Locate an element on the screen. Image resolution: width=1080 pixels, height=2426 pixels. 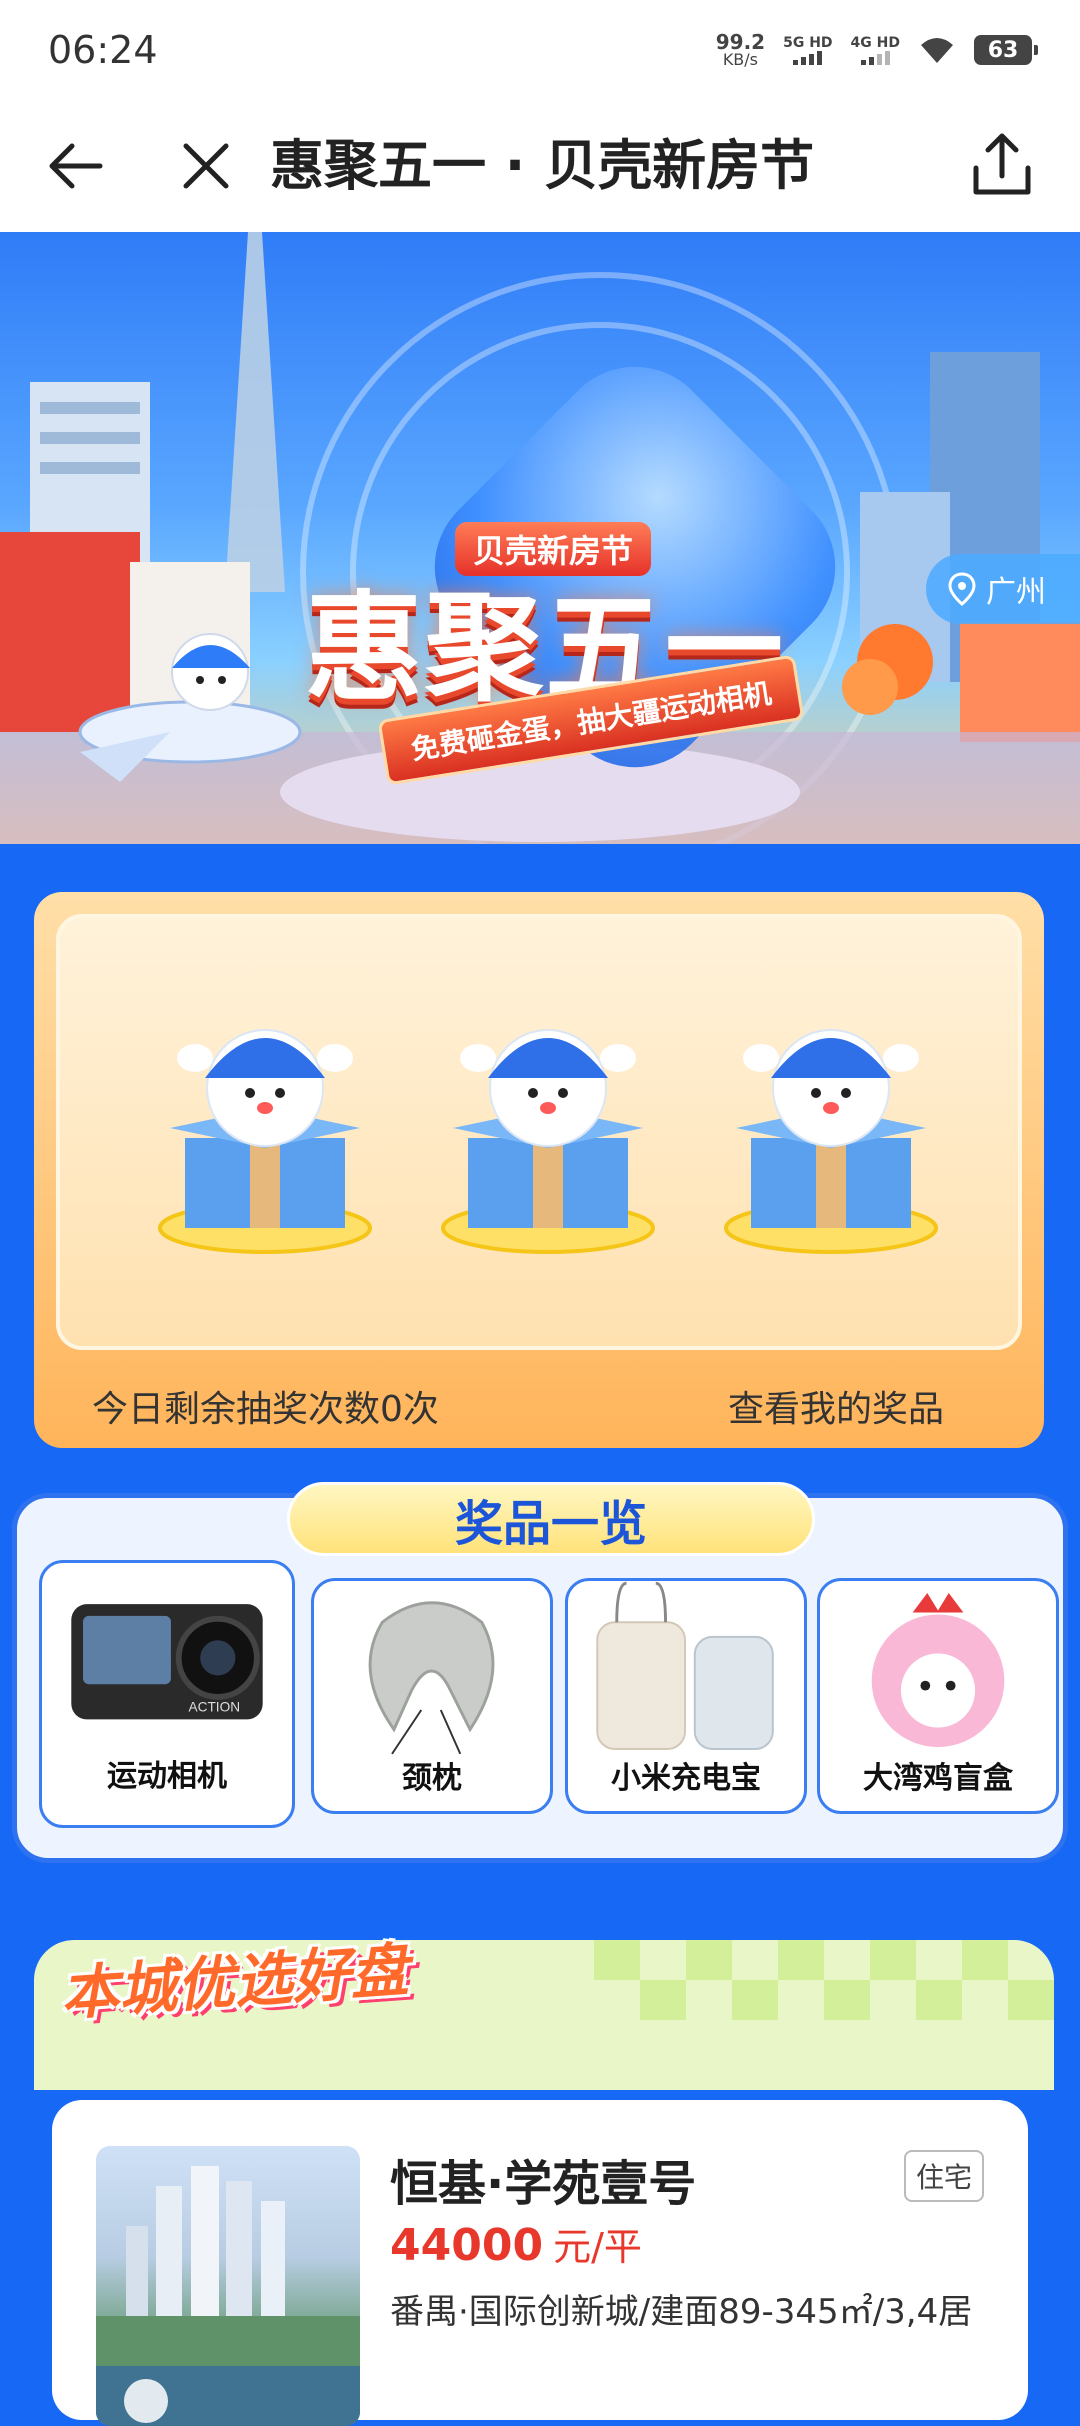
listing-image is located at coordinates (228, 2286).